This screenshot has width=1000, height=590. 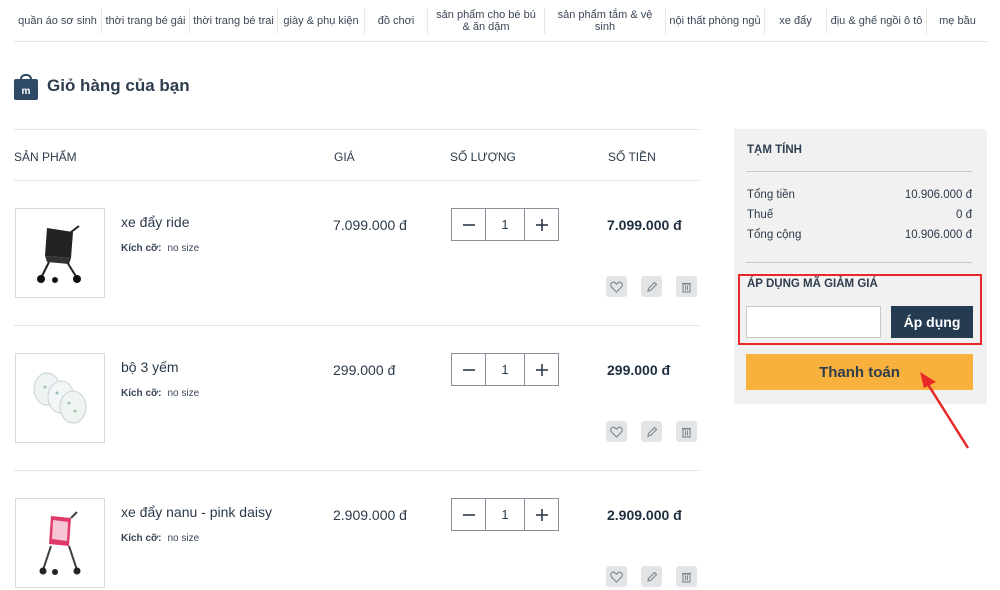 What do you see at coordinates (150, 367) in the screenshot?
I see `product-name: bộ 3 yếm` at bounding box center [150, 367].